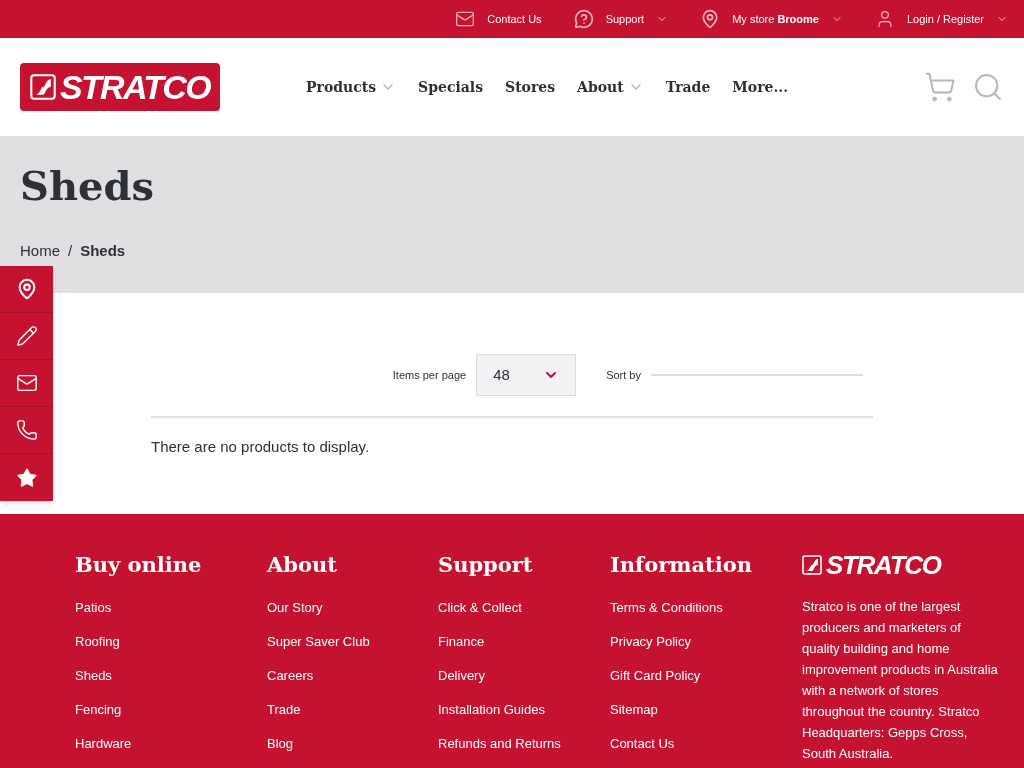  What do you see at coordinates (480, 608) in the screenshot?
I see `footer-link: Click & Collect` at bounding box center [480, 608].